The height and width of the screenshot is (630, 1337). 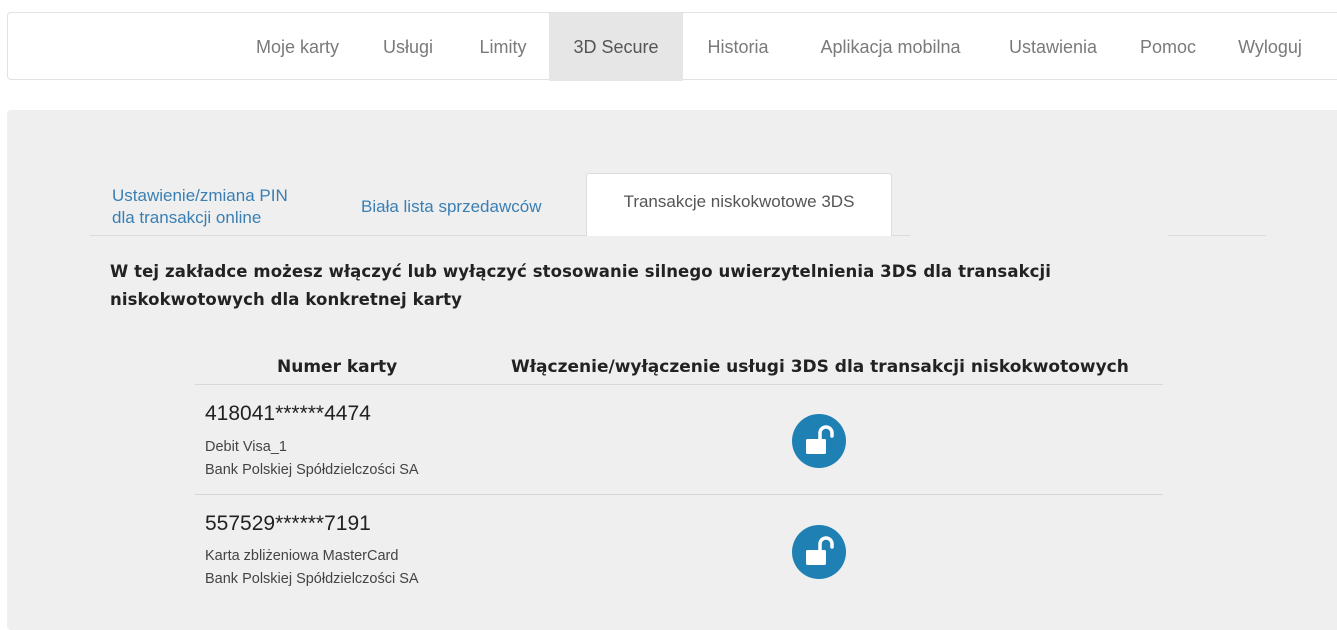 I want to click on nav-item-3d-secure: 3D Secure, so click(x=616, y=47).